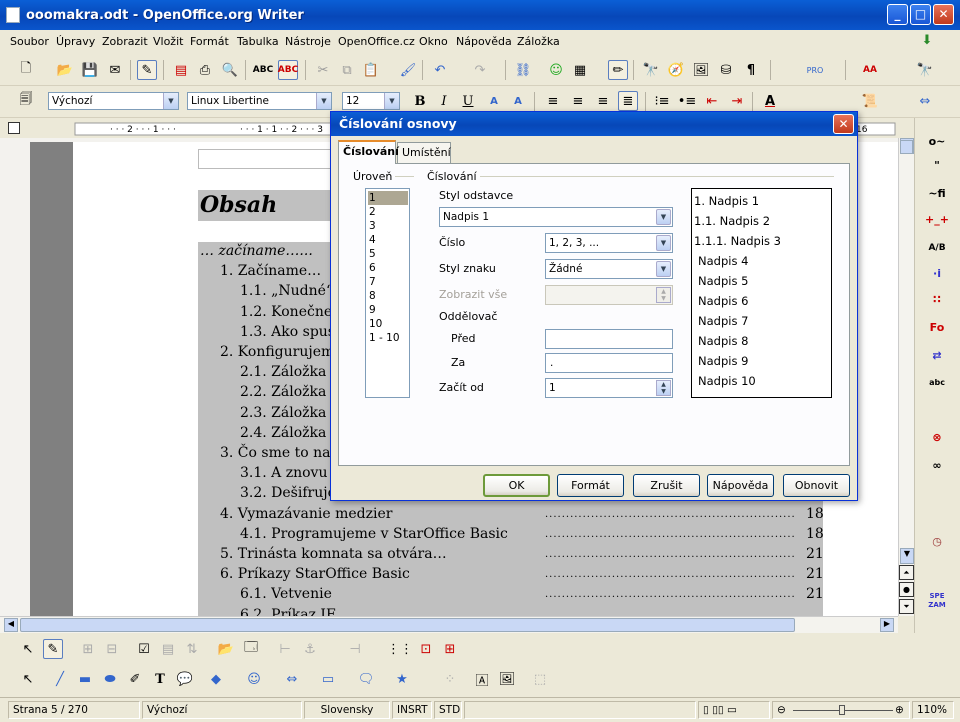 The image size is (960, 722). I want to click on view-layout-icons: ▯ ▯▯ ▭, so click(734, 710).